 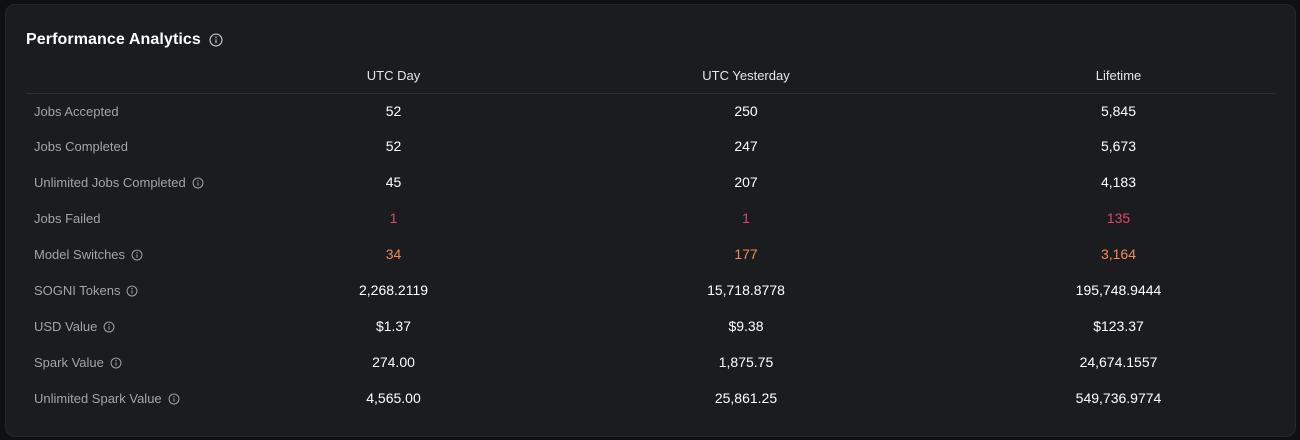 What do you see at coordinates (1118, 76) in the screenshot?
I see `column-header-lifetime: Lifetime` at bounding box center [1118, 76].